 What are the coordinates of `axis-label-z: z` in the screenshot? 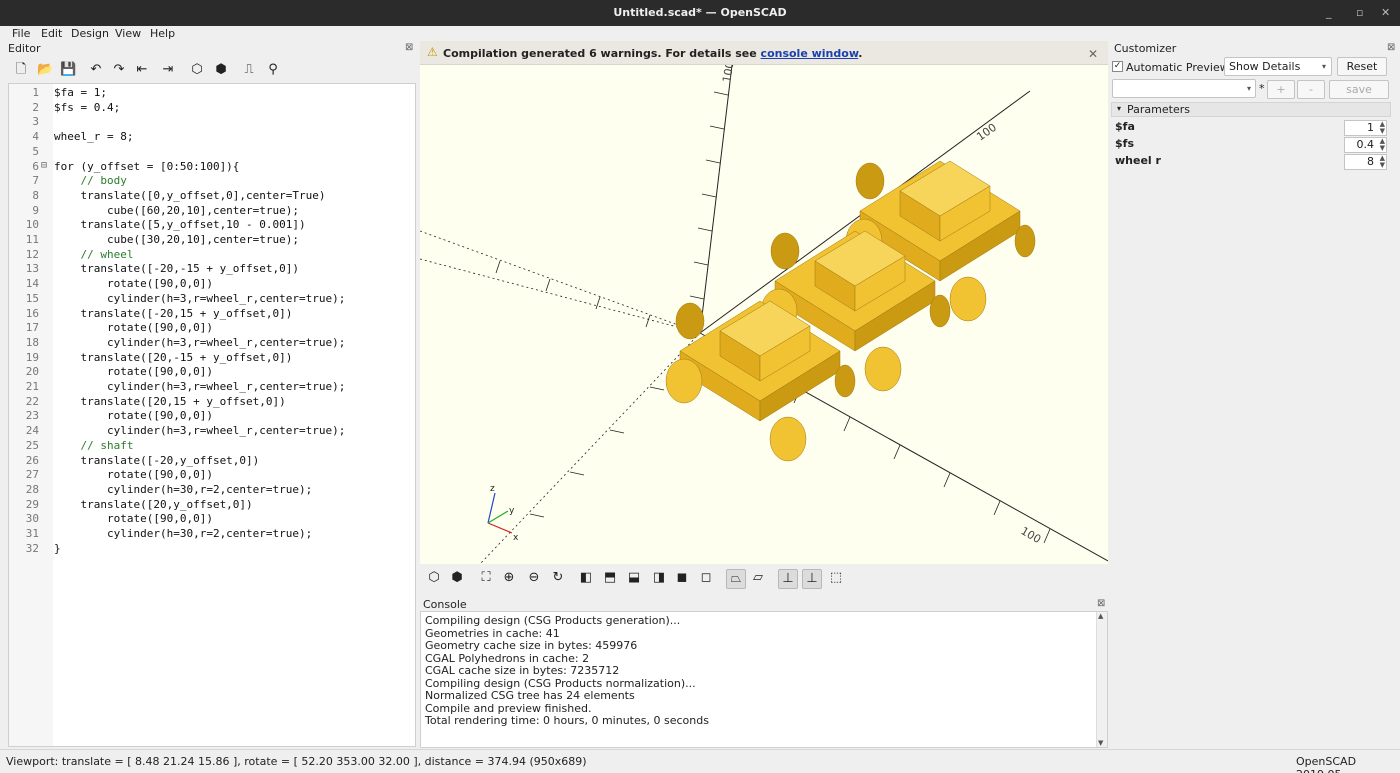 It's located at (492, 489).